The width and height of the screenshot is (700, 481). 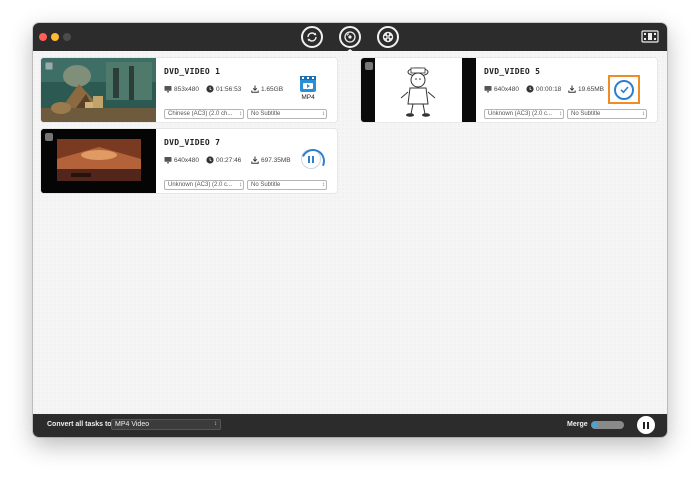 What do you see at coordinates (607, 425) in the screenshot?
I see `merge-toggle` at bounding box center [607, 425].